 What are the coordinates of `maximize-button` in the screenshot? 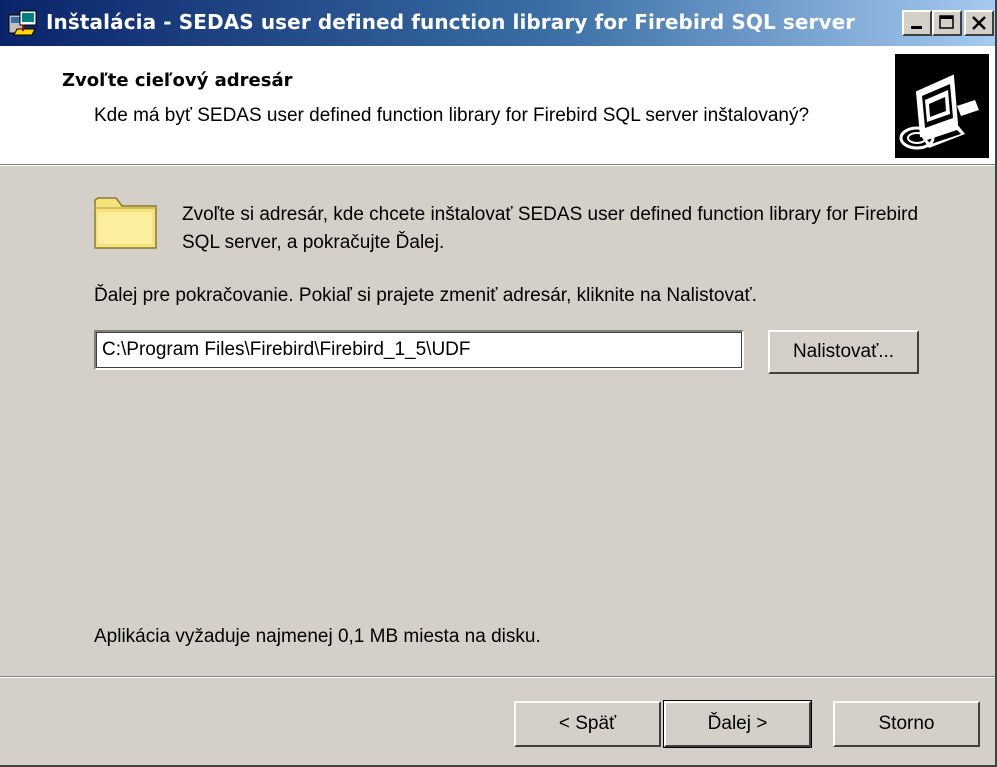 It's located at (947, 23).